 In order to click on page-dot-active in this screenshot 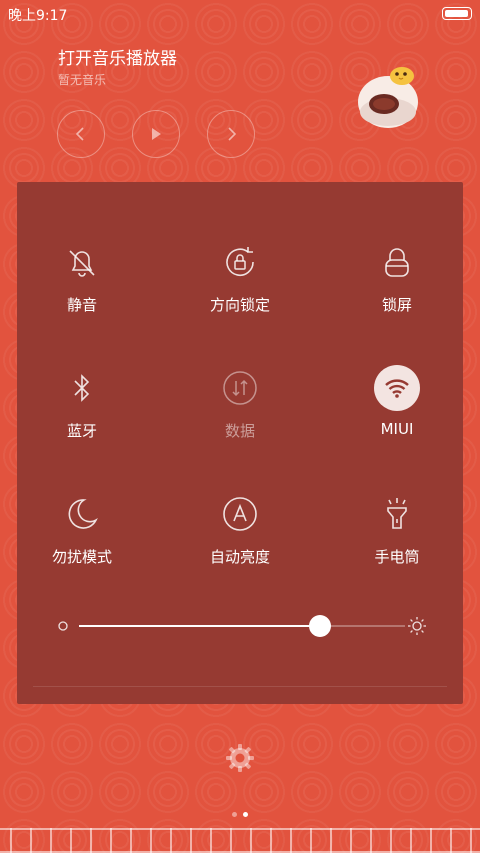, I will do `click(245, 814)`.